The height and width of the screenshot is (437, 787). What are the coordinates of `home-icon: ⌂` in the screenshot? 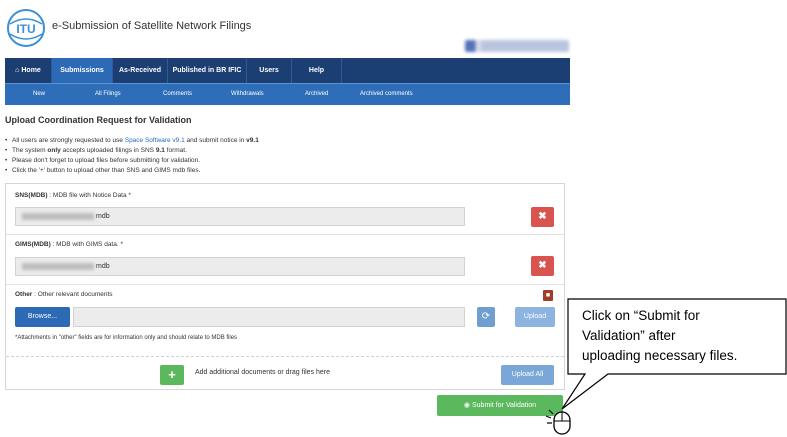 It's located at (17, 70).